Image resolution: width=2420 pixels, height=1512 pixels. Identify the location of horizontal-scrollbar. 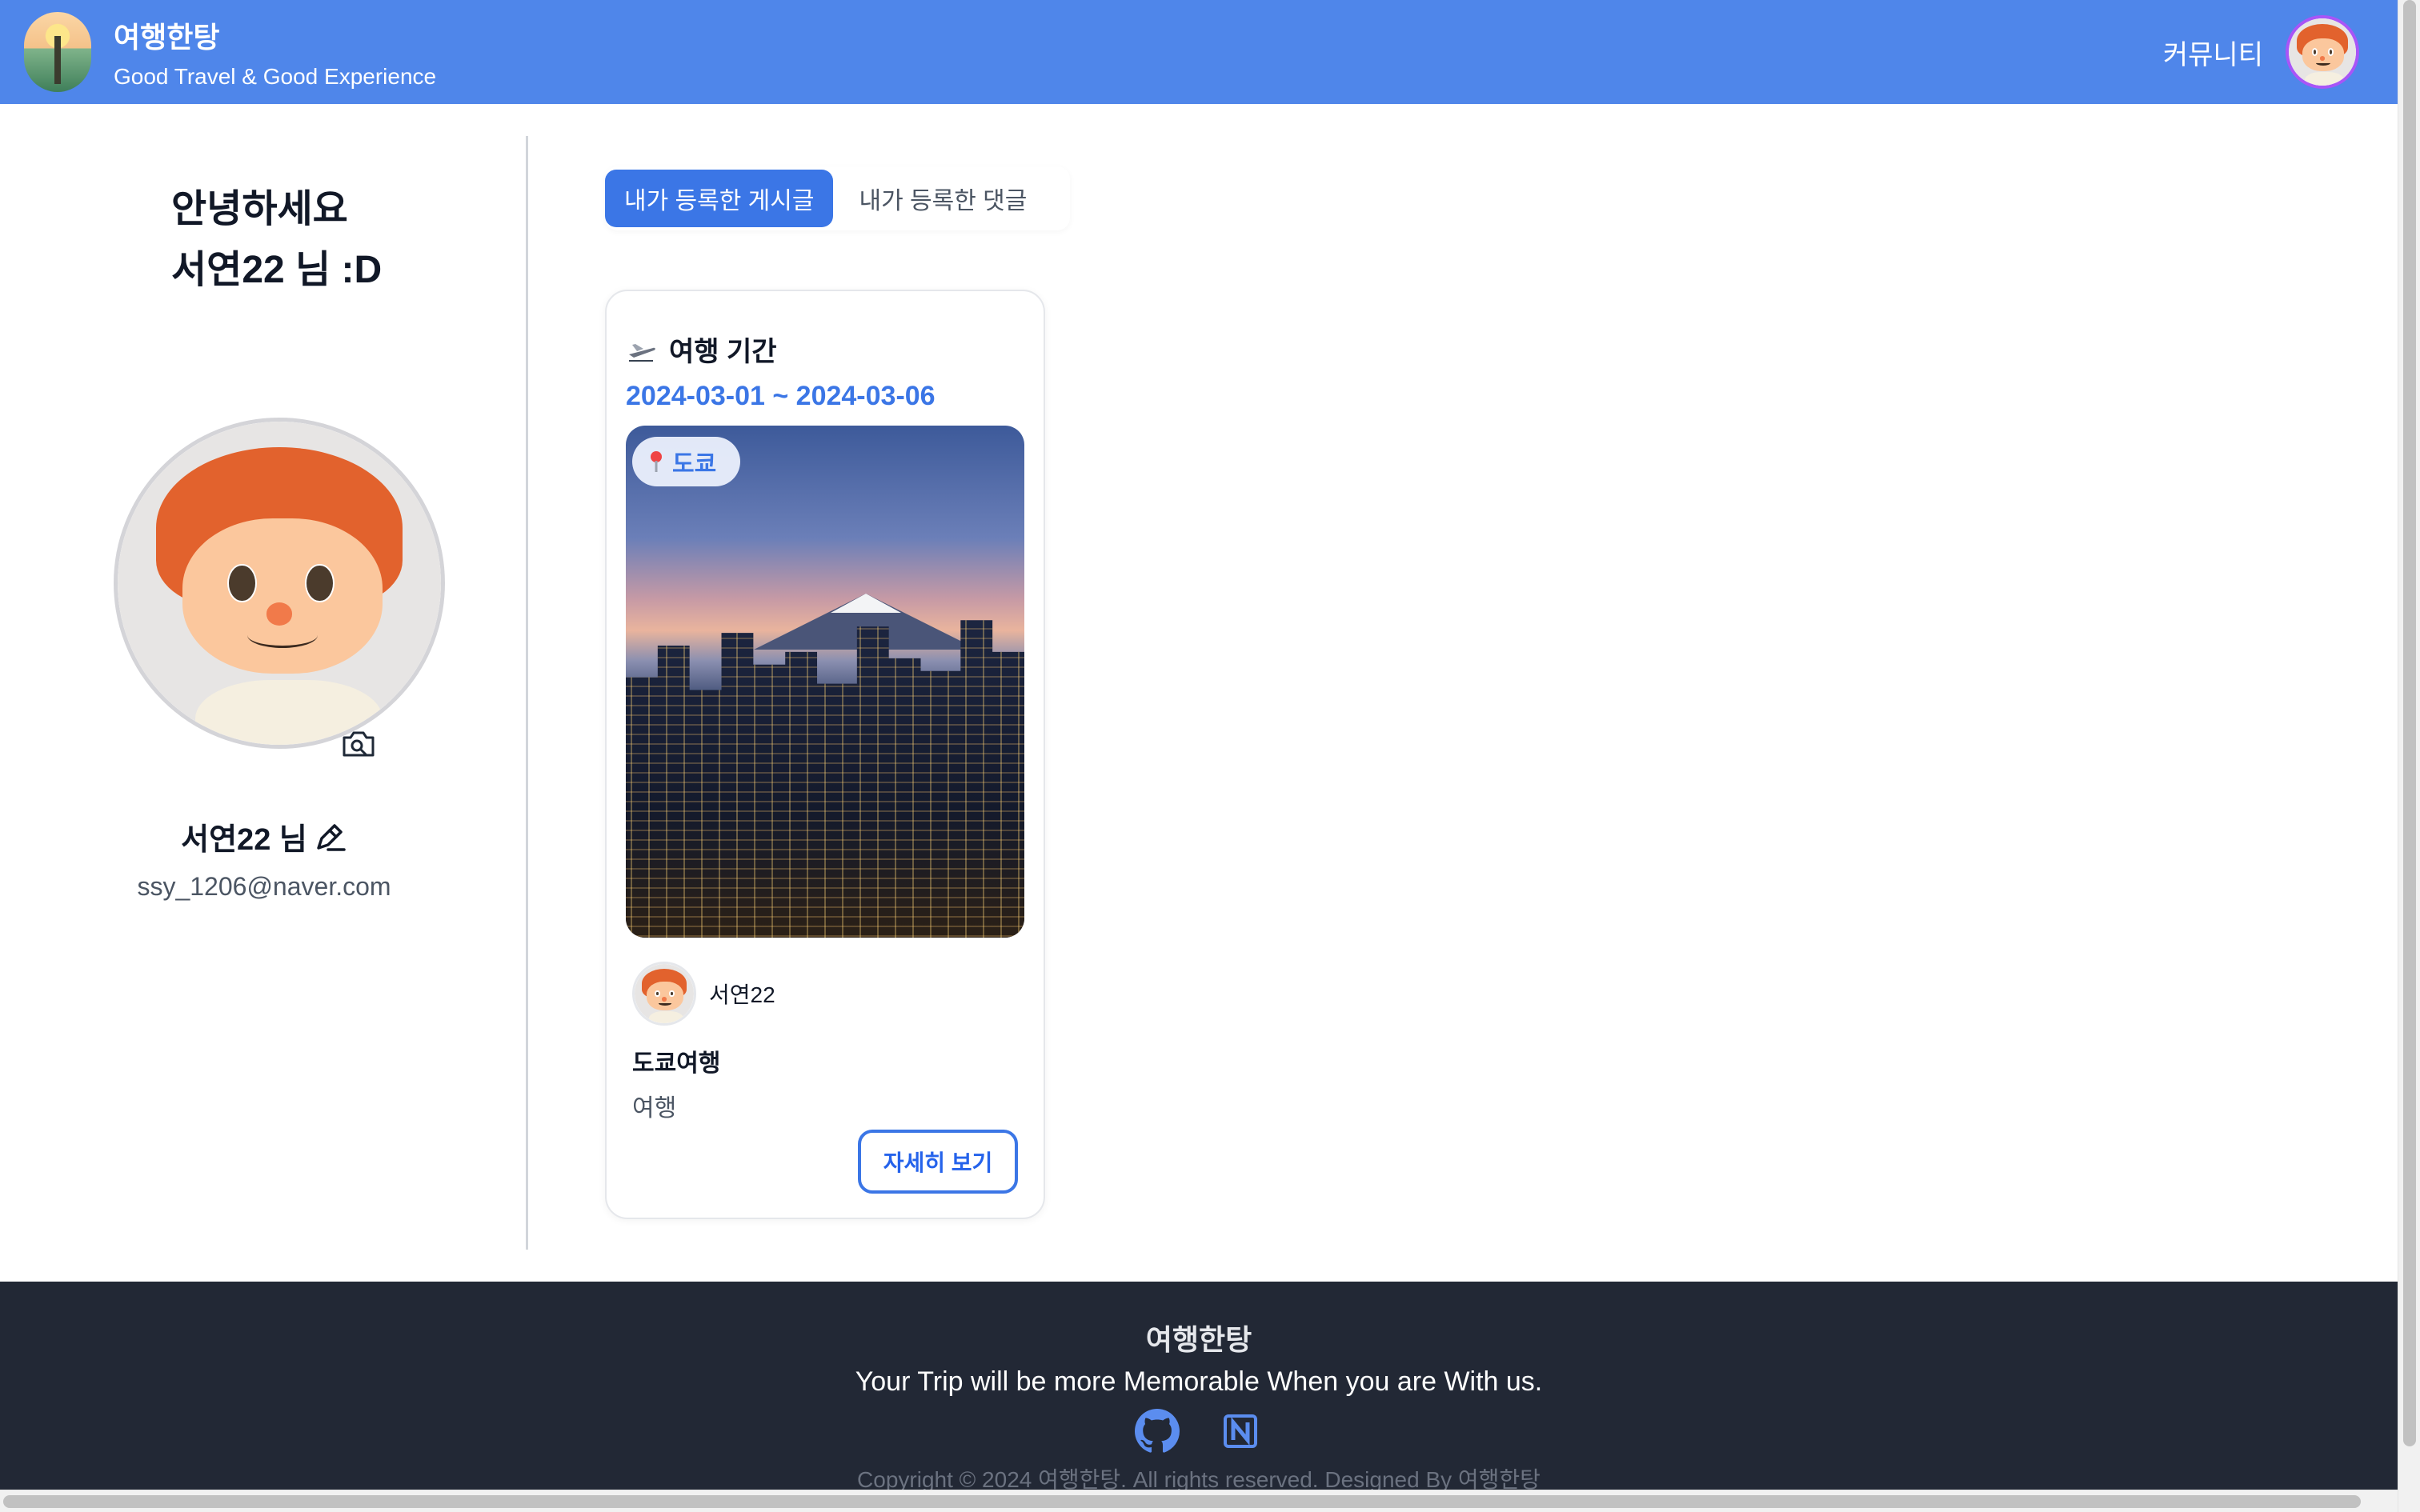
(1199, 1501).